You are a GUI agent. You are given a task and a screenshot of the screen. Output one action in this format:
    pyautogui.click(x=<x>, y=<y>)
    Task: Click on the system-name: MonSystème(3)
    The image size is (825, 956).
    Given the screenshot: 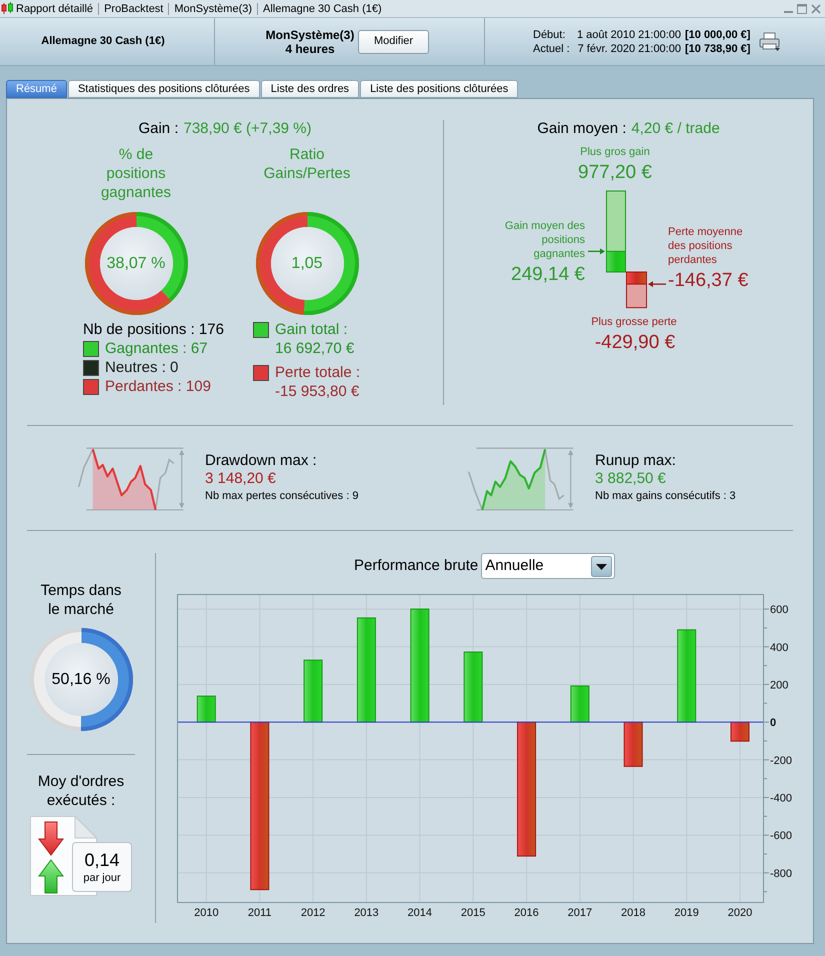 What is the action you would take?
    pyautogui.click(x=310, y=35)
    